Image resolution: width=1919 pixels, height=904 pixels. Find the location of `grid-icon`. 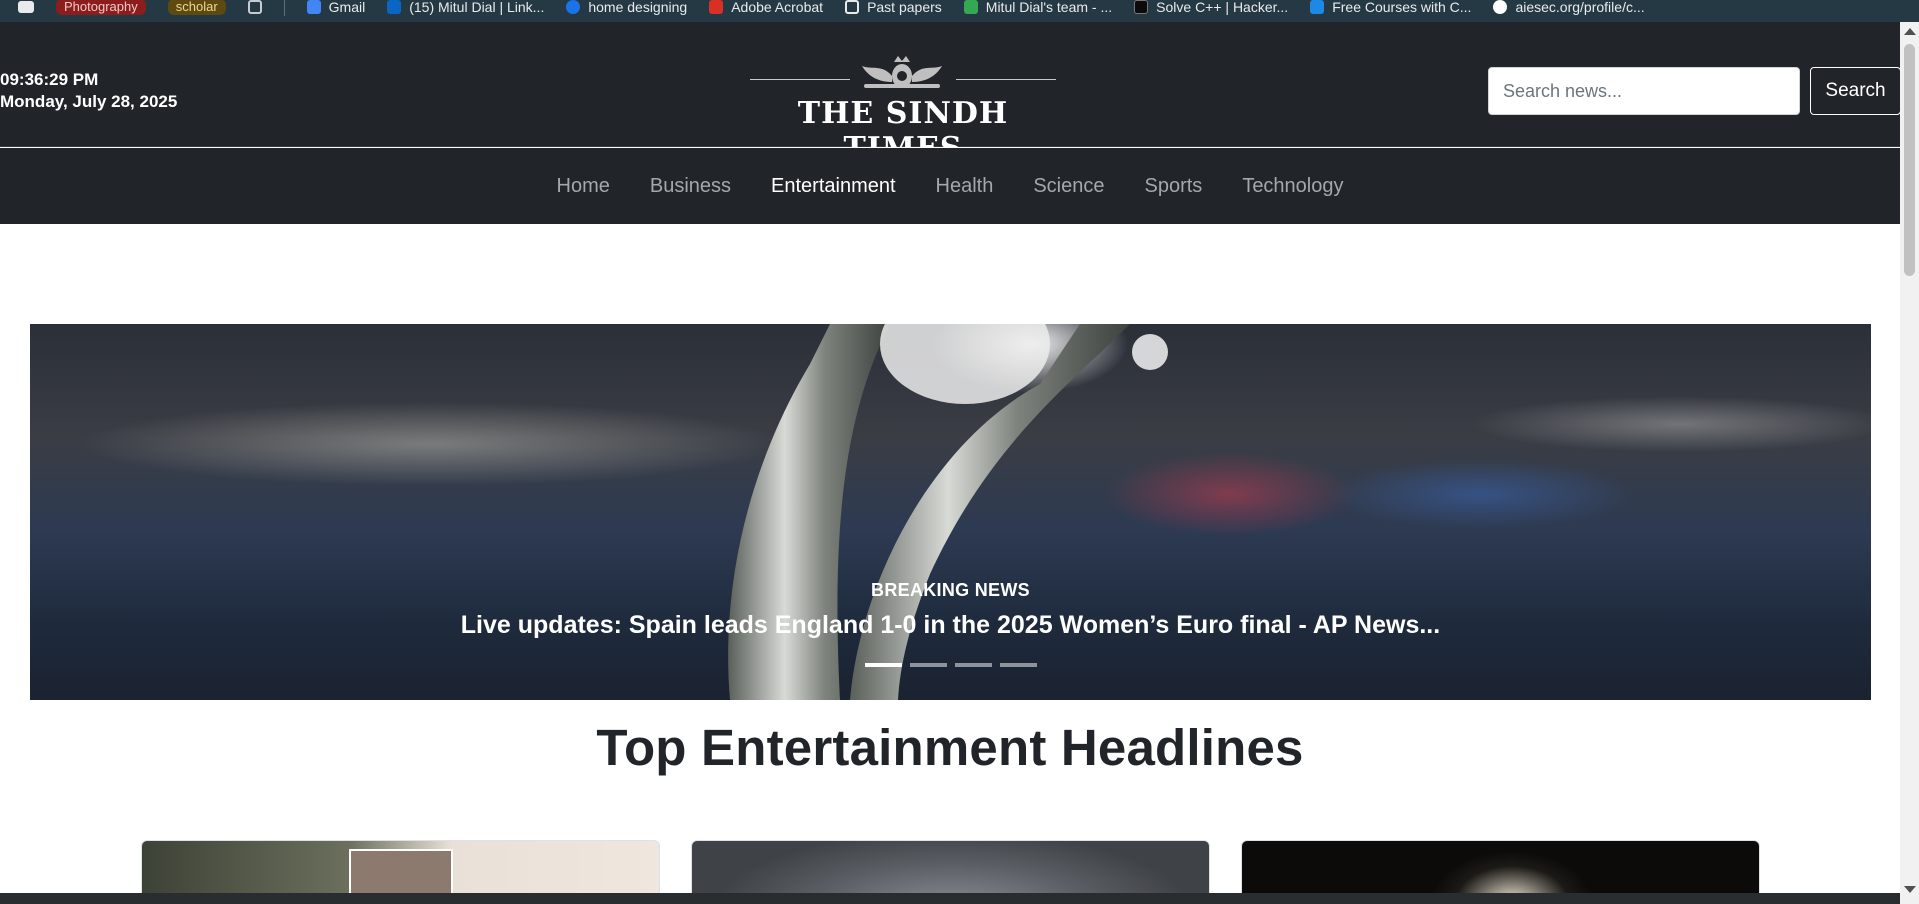

grid-icon is located at coordinates (254, 7).